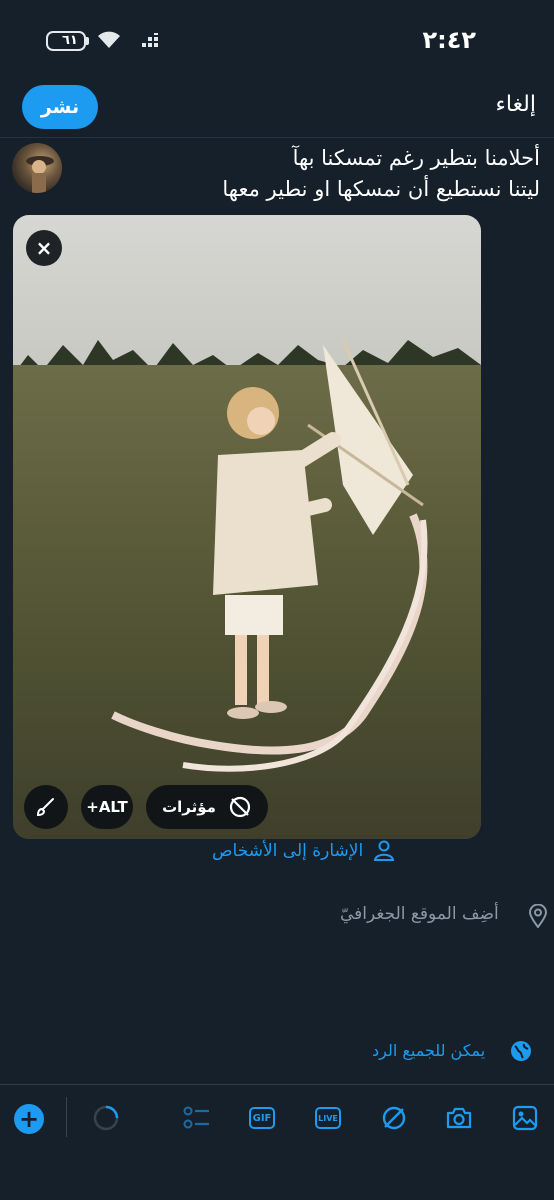 The image size is (554, 1200). Describe the element at coordinates (516, 104) in the screenshot. I see `cancel-button: إلغاء` at that location.